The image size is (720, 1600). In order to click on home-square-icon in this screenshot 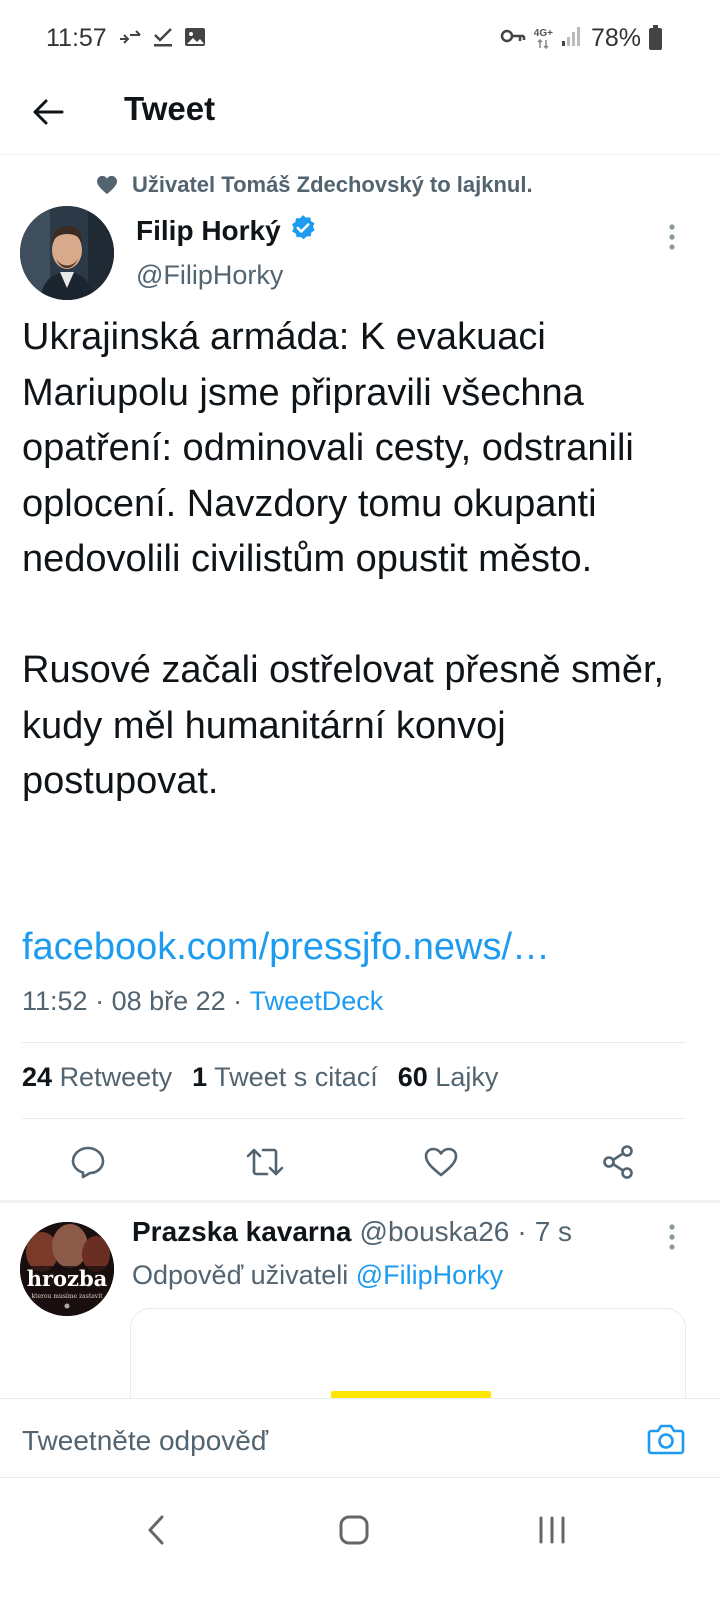, I will do `click(354, 1530)`.